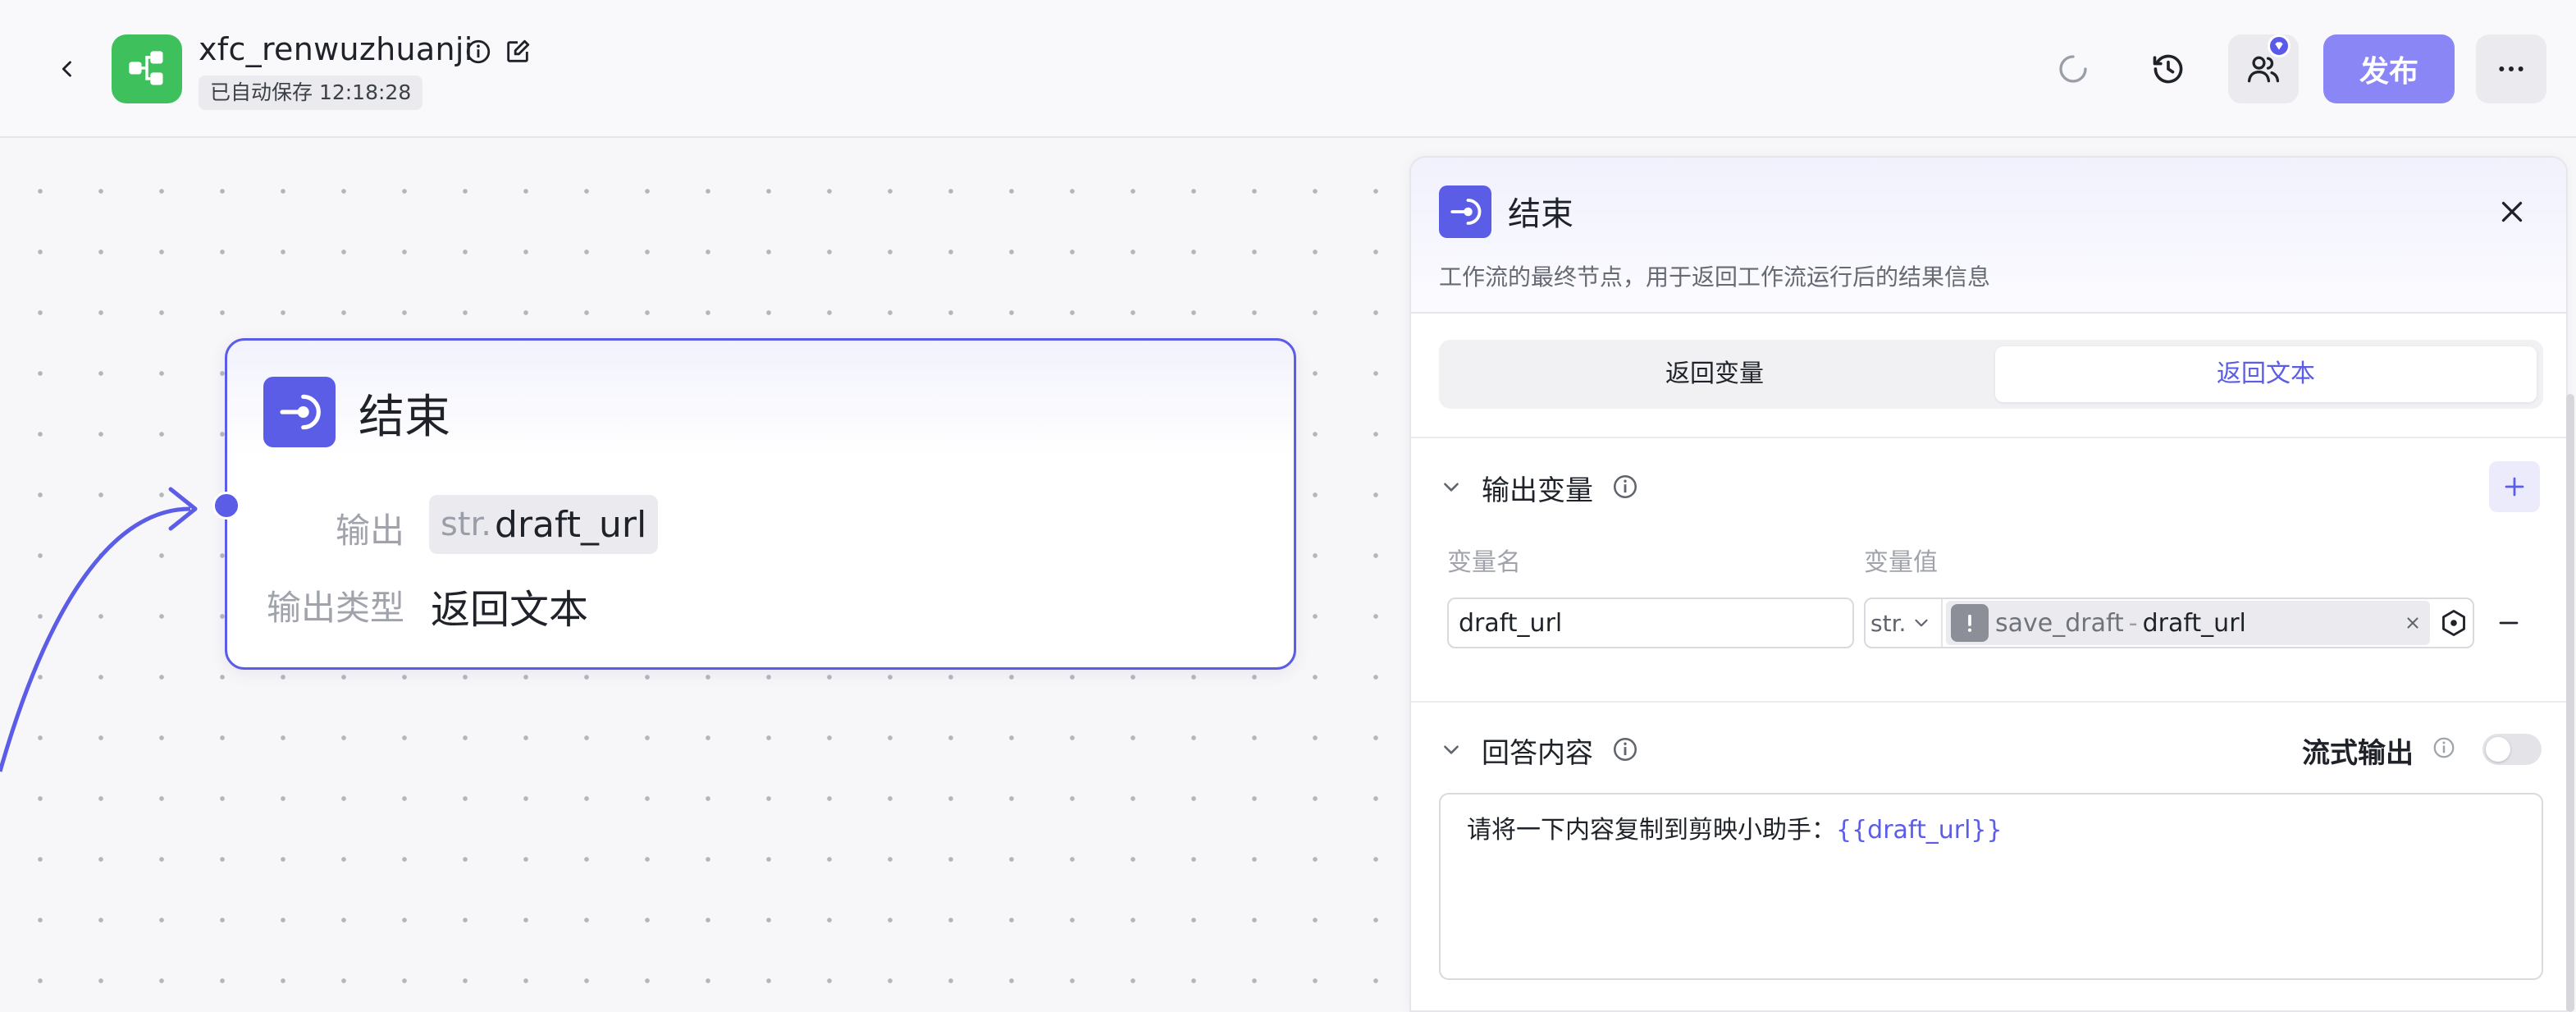 The image size is (2576, 1012). I want to click on node-title: 结束, so click(405, 417).